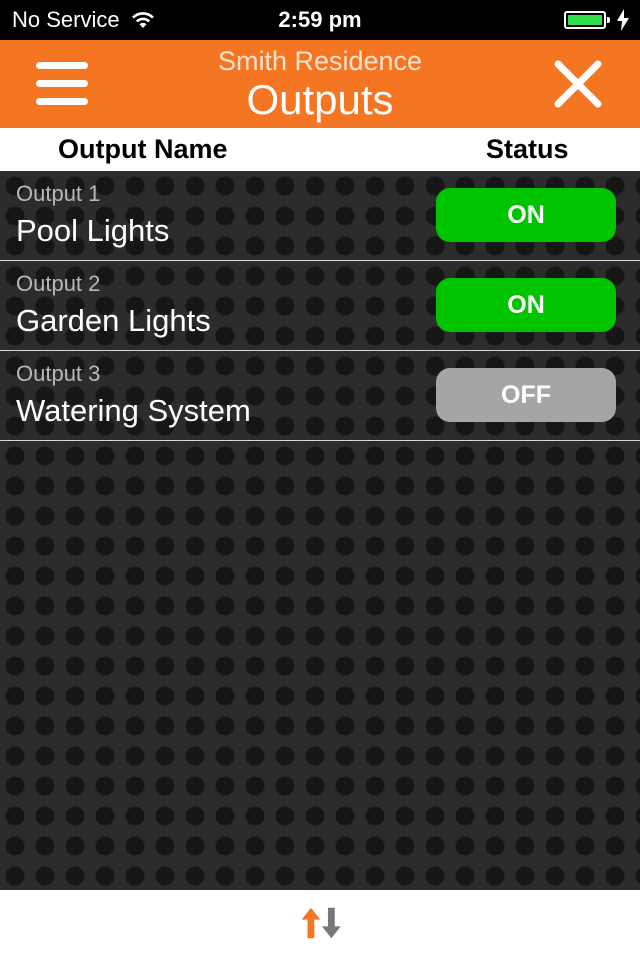 The height and width of the screenshot is (960, 640). I want to click on output-number: Output 1, so click(58, 193).